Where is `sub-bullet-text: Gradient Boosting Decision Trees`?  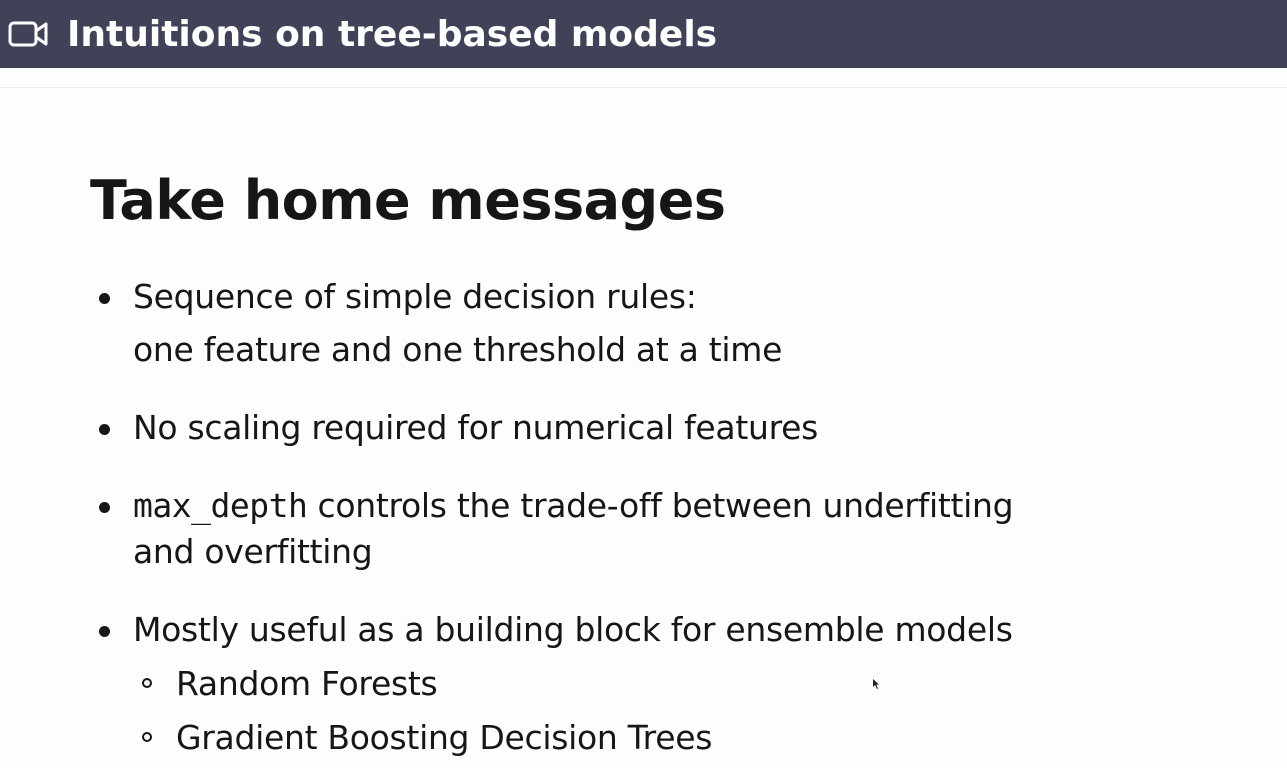 sub-bullet-text: Gradient Boosting Decision Trees is located at coordinates (444, 737).